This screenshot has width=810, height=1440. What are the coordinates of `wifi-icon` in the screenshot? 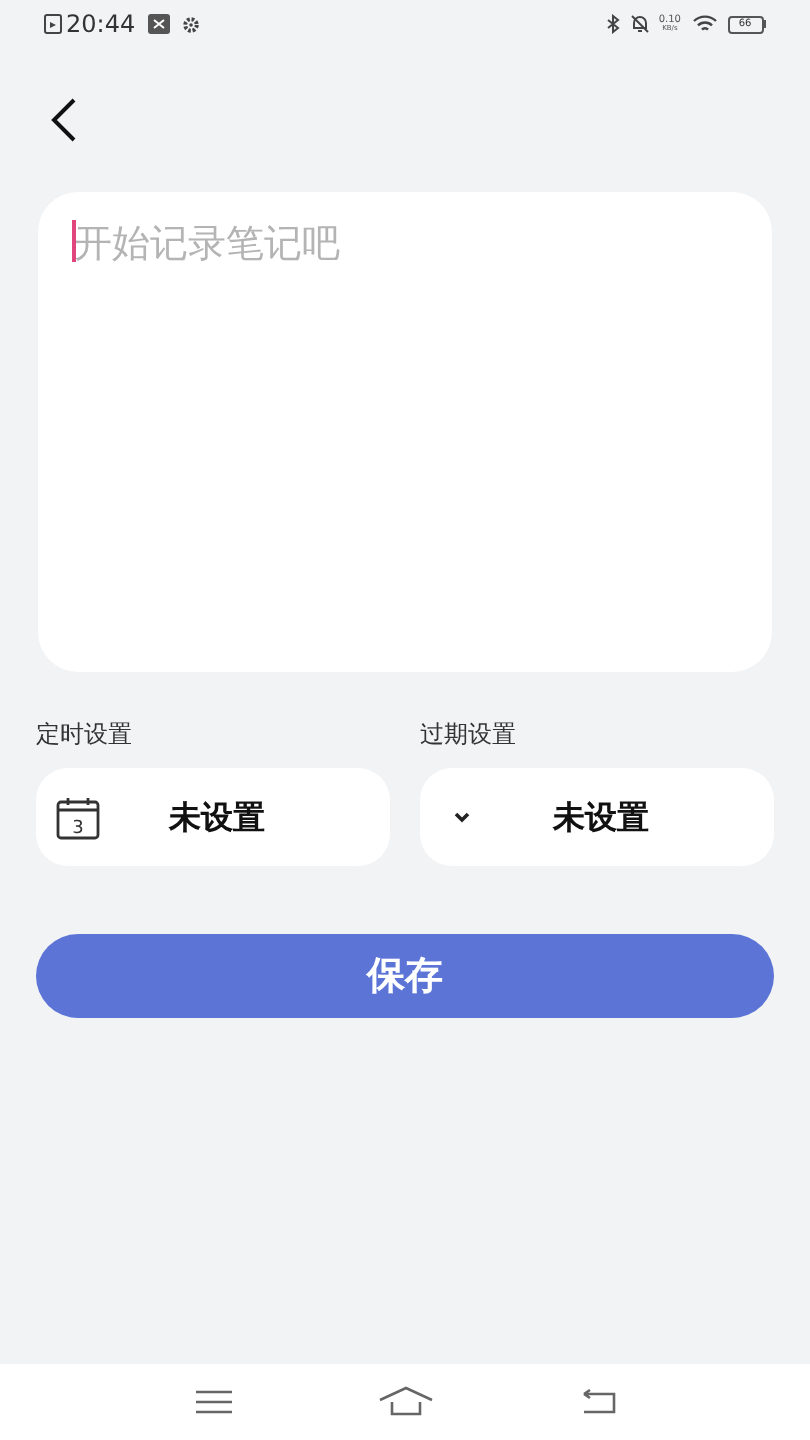 It's located at (704, 24).